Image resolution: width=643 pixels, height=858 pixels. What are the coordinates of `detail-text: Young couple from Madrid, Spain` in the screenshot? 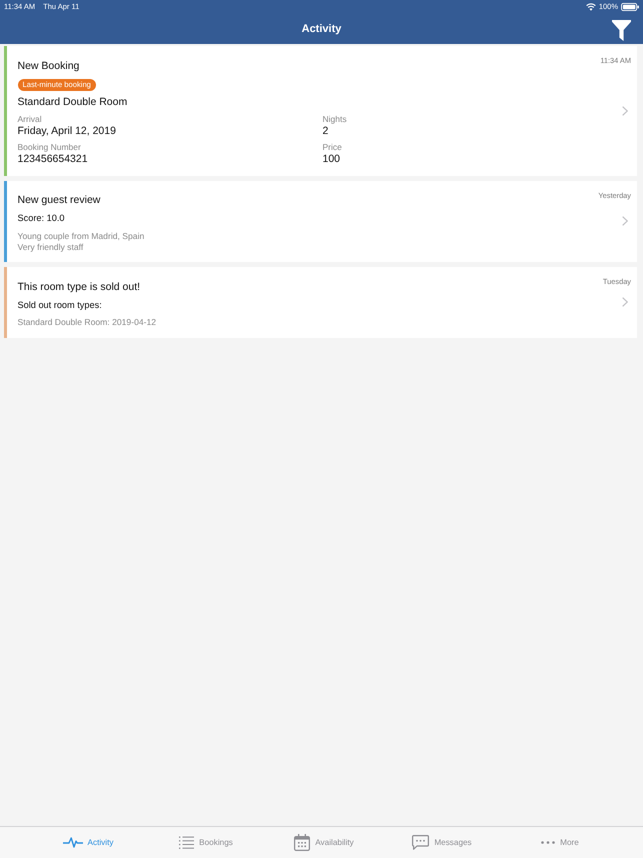 It's located at (81, 236).